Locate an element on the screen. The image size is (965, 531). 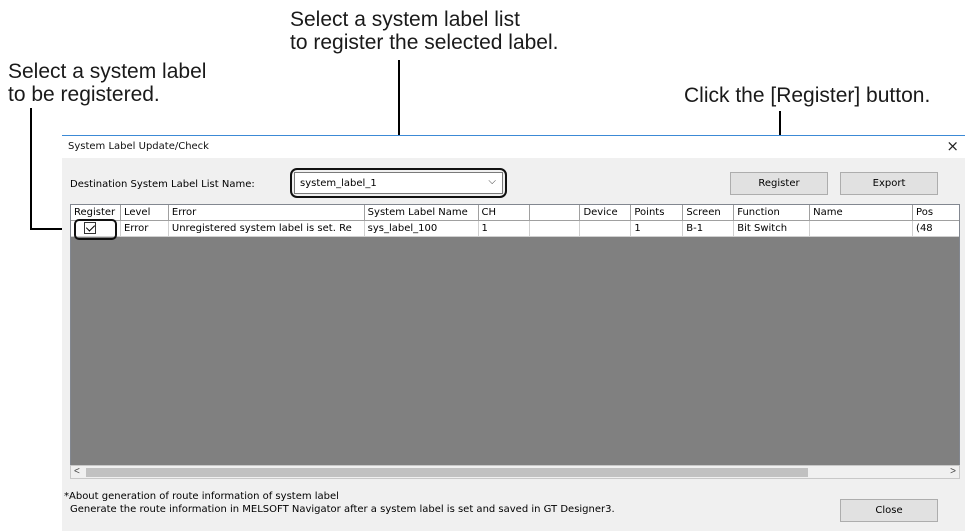
destination-list-label: Destination System Label List Name: is located at coordinates (162, 184).